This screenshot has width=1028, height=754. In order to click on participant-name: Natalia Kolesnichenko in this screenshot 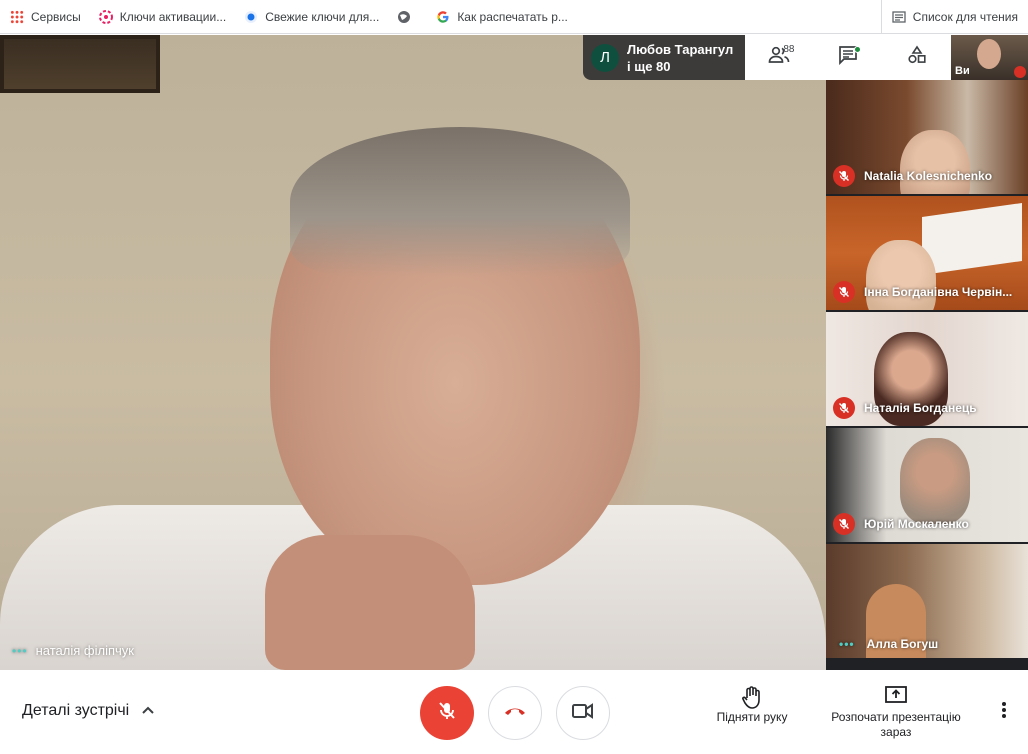, I will do `click(928, 176)`.